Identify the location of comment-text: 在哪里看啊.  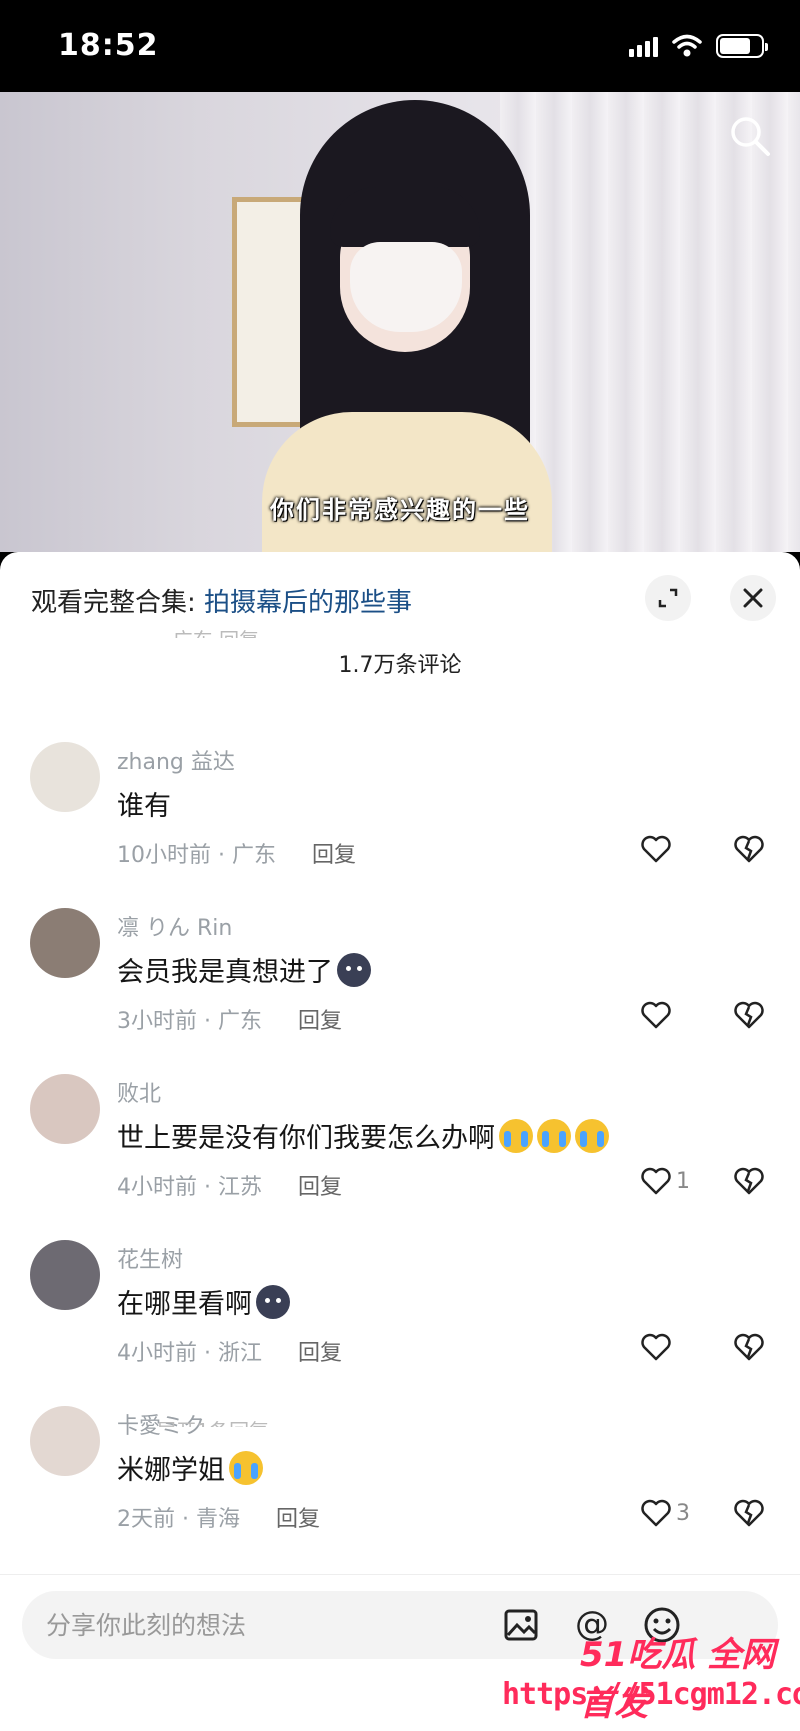
(203, 1301).